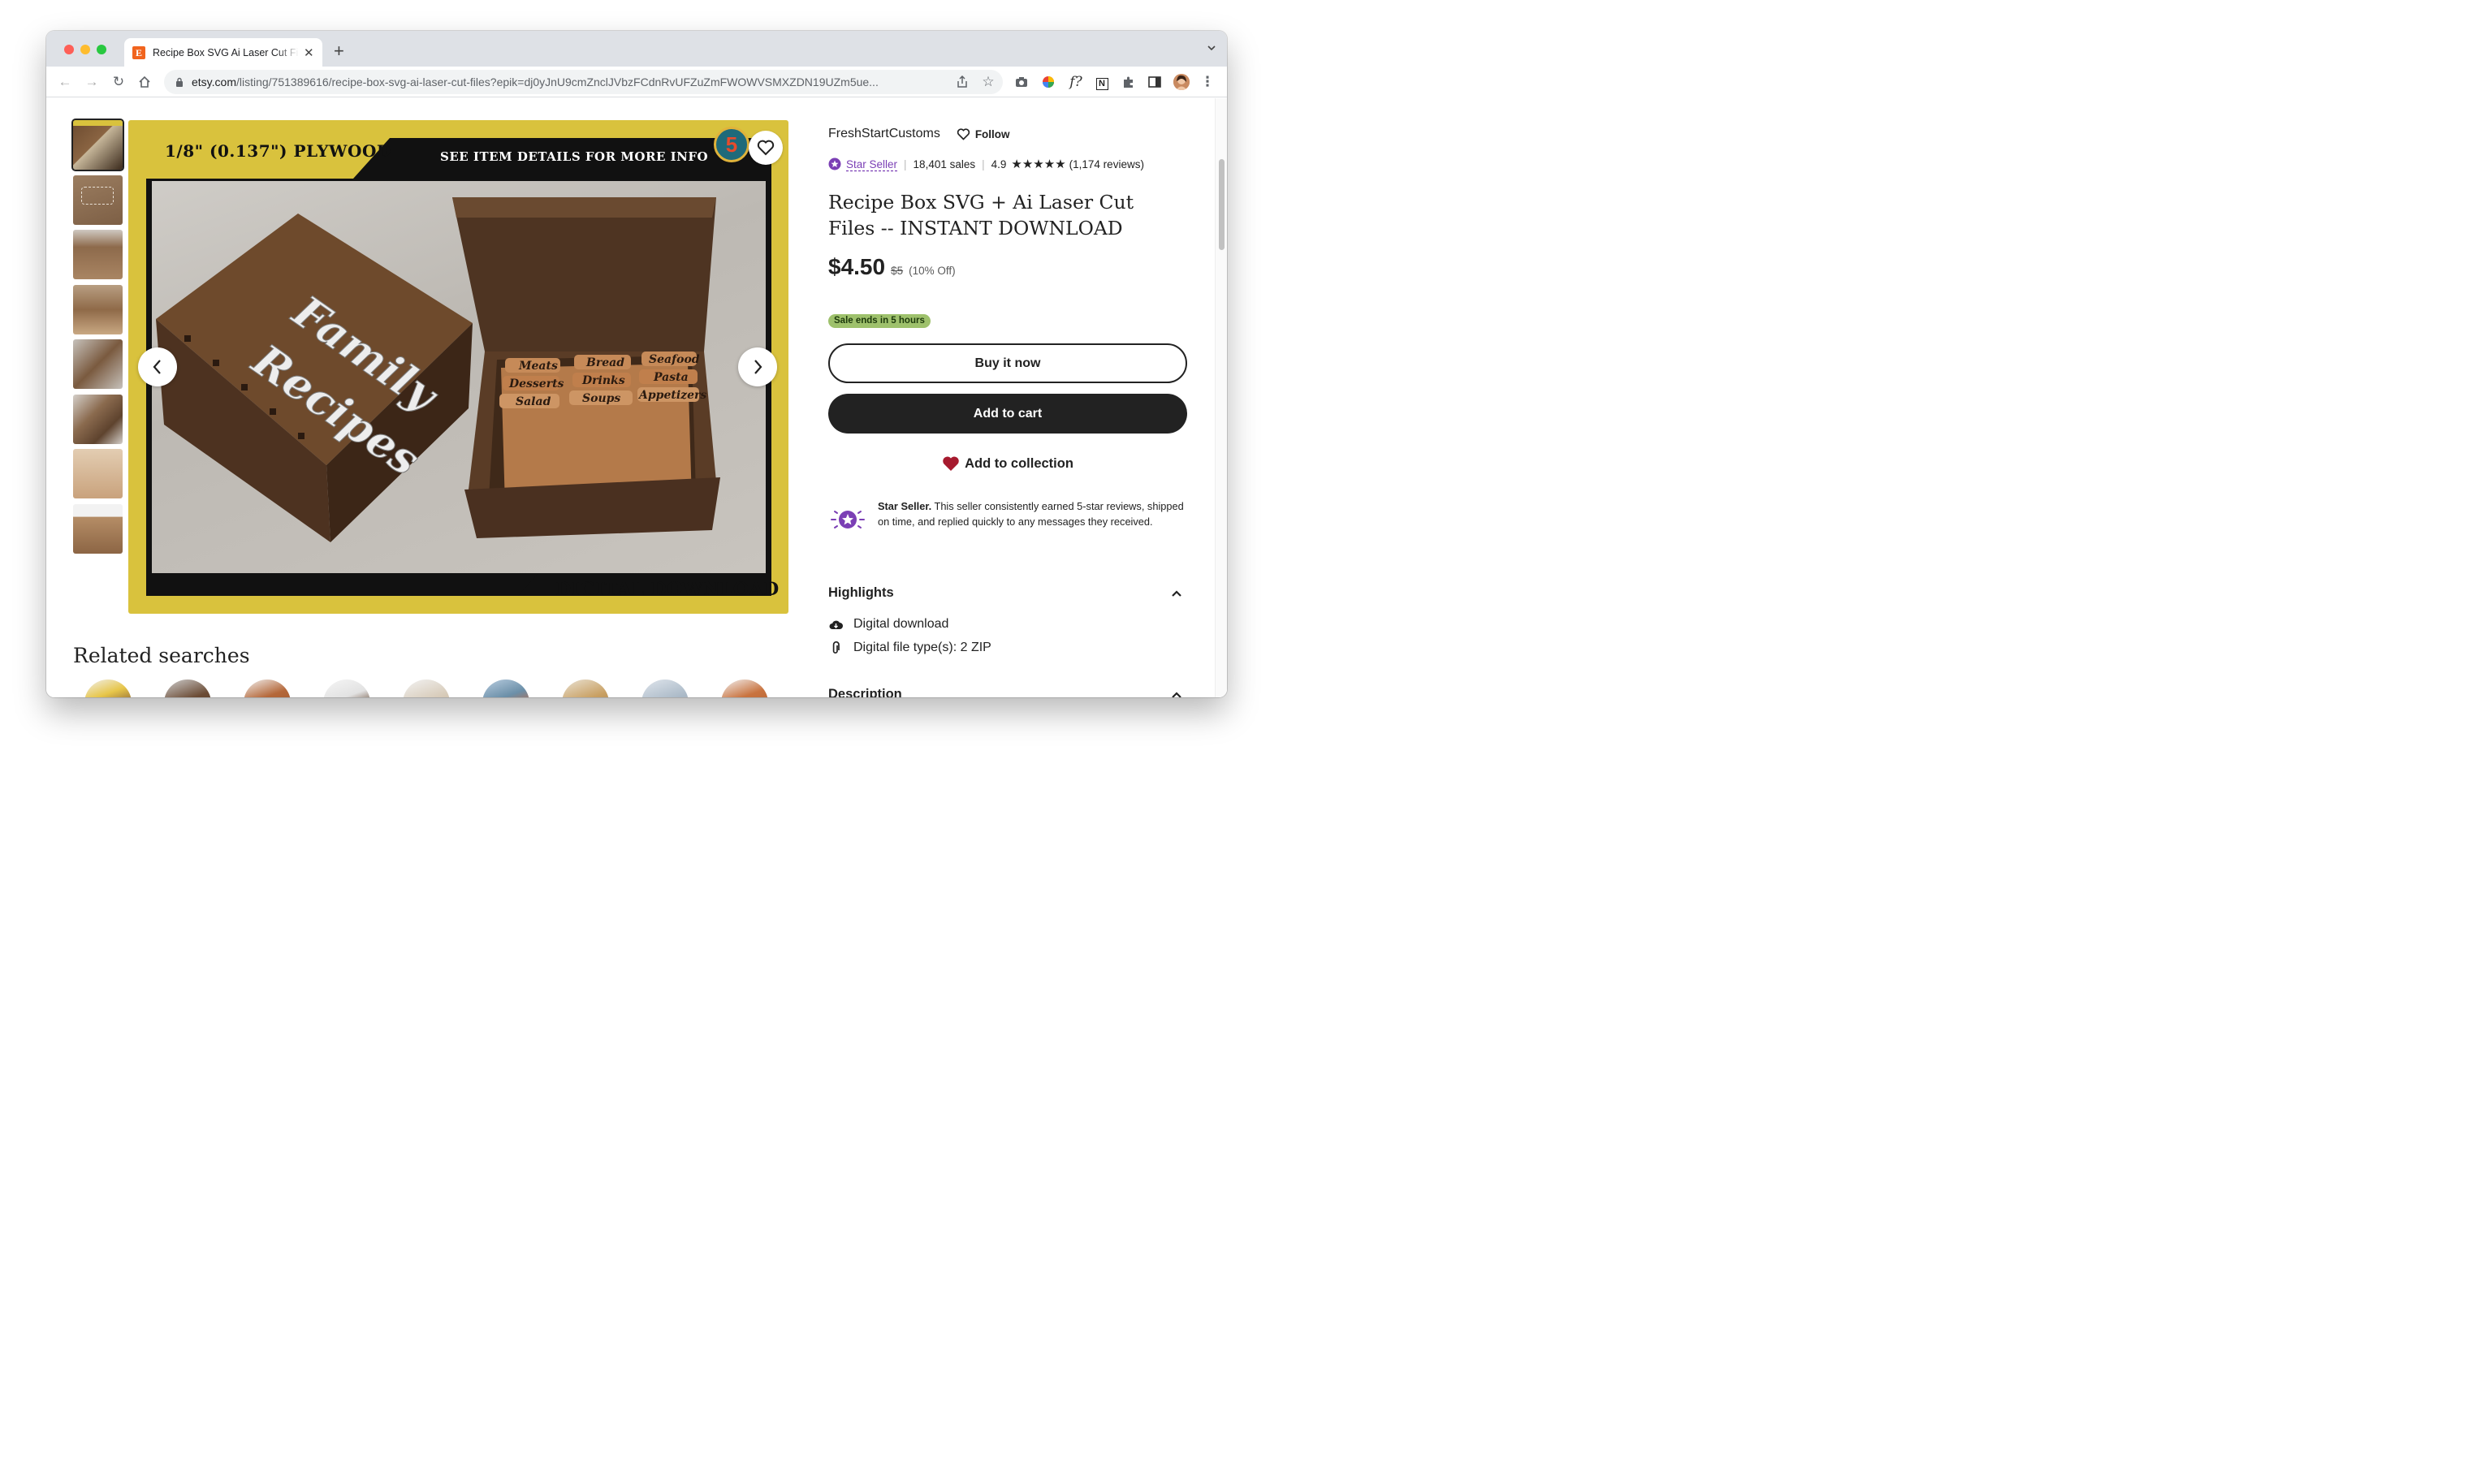 The height and width of the screenshot is (1484, 2488). I want to click on reviews-link: (1,174 reviews), so click(1106, 164).